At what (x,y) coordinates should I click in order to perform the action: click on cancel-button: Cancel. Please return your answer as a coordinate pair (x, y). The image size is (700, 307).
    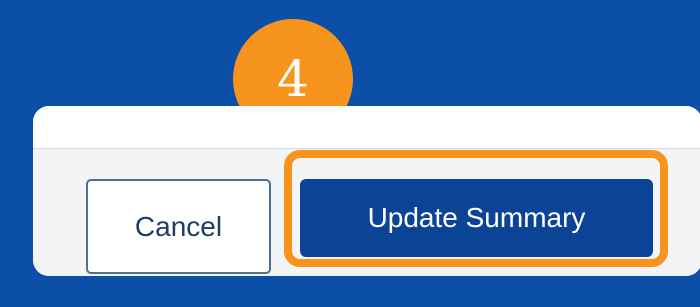
    Looking at the image, I should click on (178, 226).